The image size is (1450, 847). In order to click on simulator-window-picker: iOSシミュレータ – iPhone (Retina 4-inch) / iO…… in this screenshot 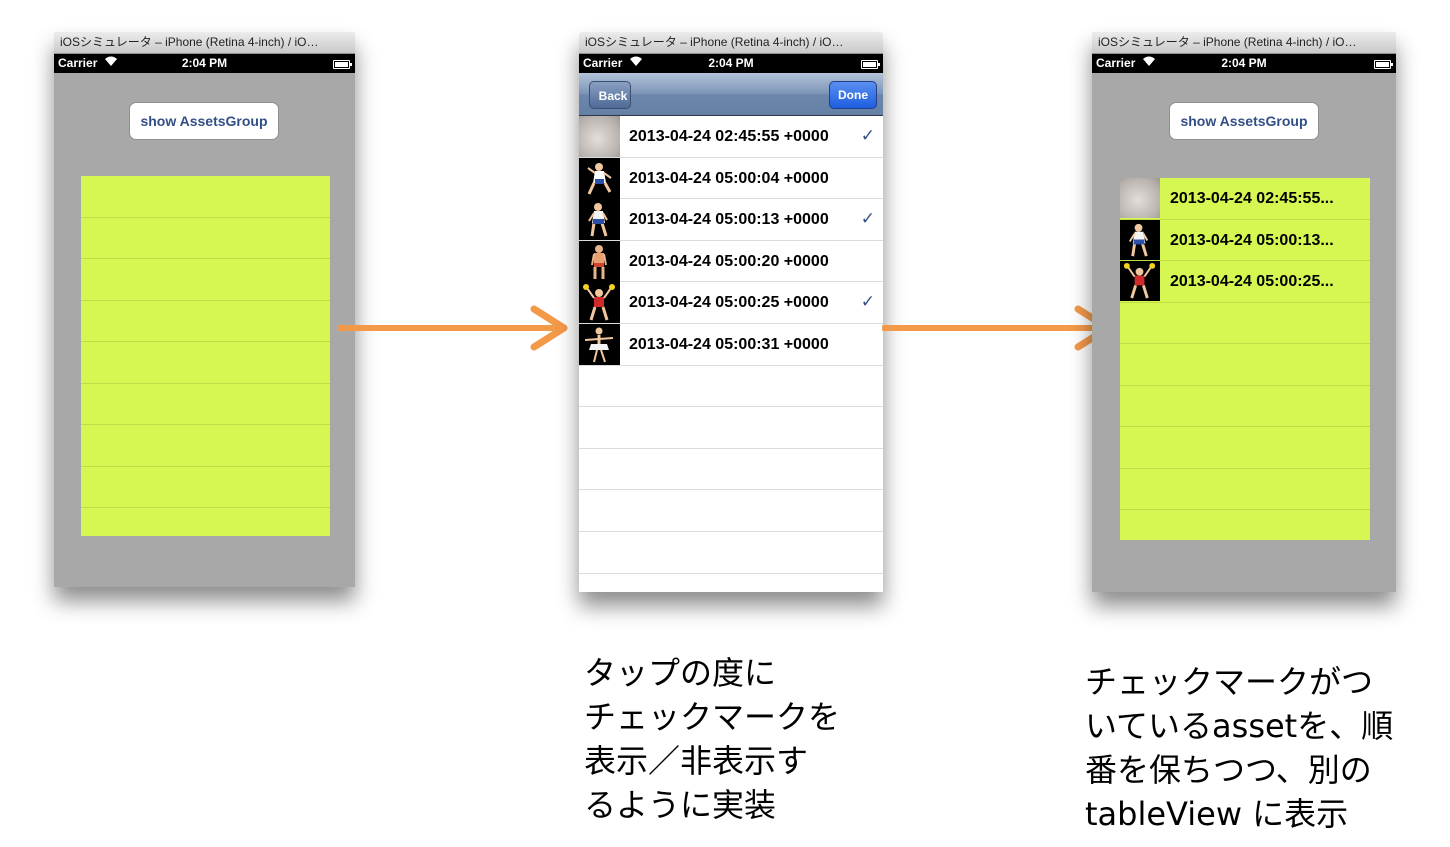, I will do `click(731, 312)`.